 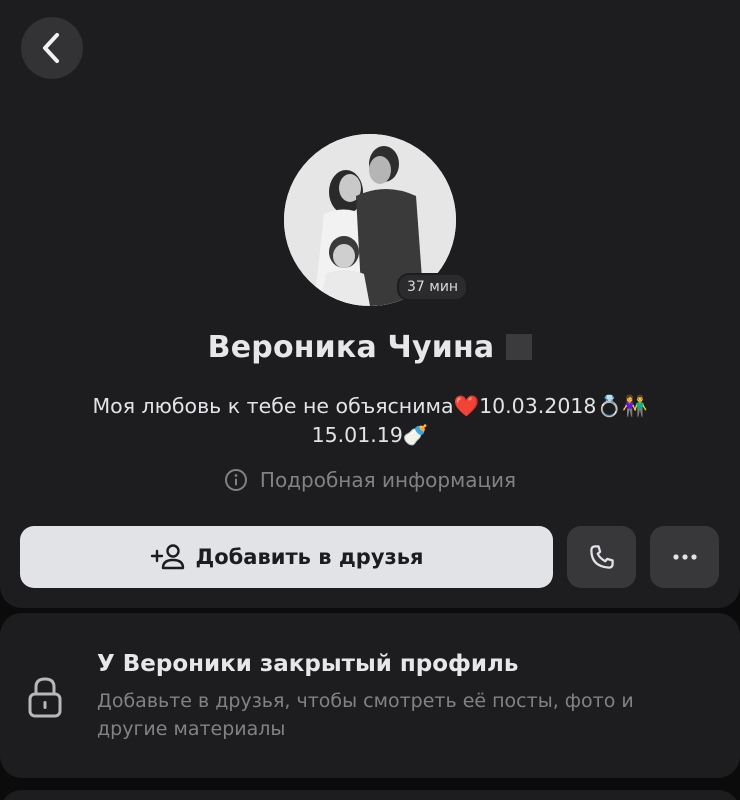 What do you see at coordinates (376, 220) in the screenshot?
I see `avatar-container: 37 мин` at bounding box center [376, 220].